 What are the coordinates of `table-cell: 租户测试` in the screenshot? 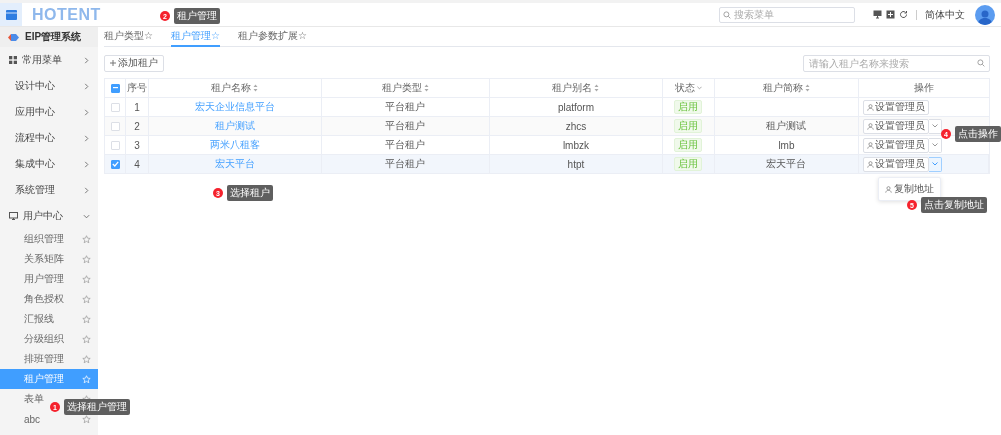 It's located at (786, 126).